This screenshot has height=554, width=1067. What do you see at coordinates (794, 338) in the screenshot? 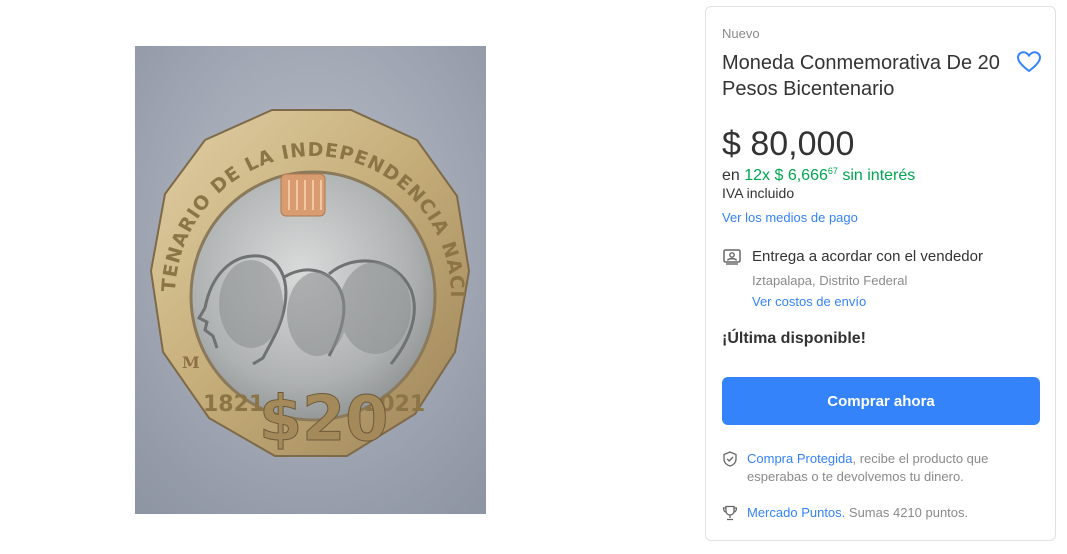
I see `stock-status: ¡Última disponible!` at bounding box center [794, 338].